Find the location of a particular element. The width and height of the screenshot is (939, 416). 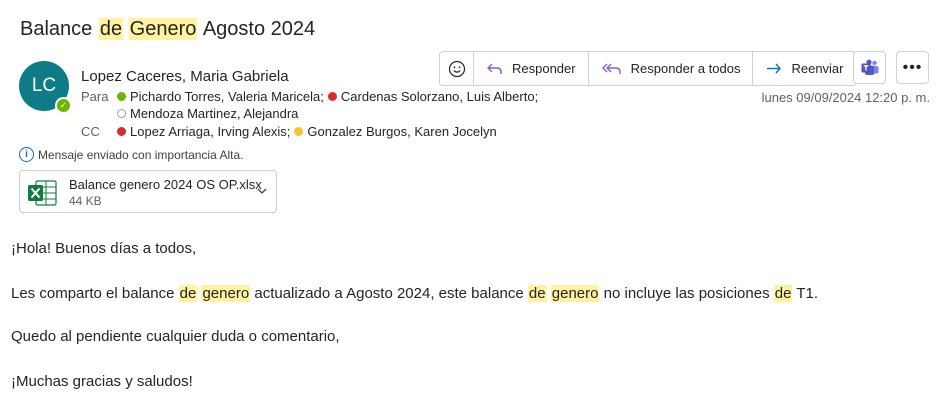

recipient: Gonzalez Burgos, Karen Jocelyn is located at coordinates (395, 131).